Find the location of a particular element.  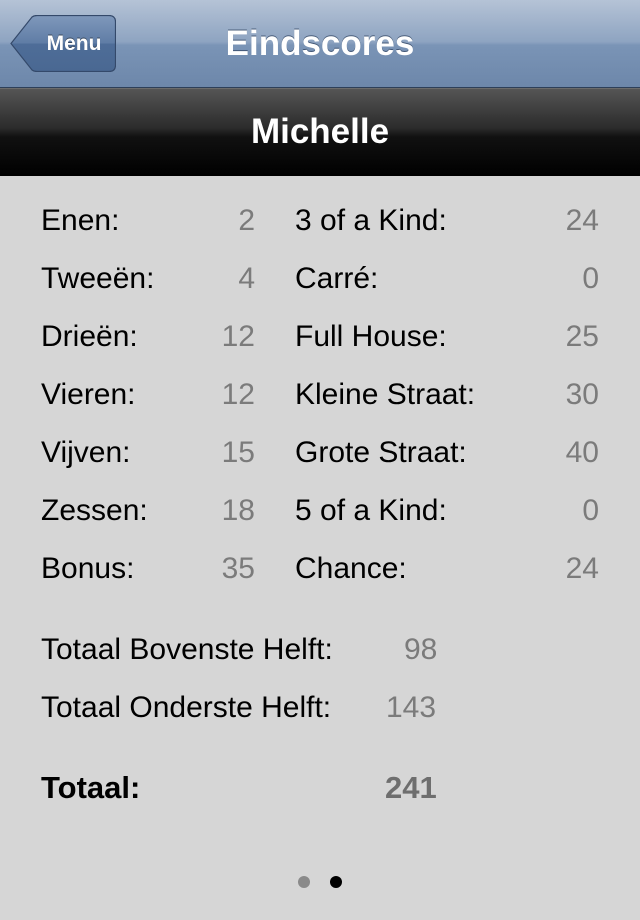

score-label: Chance: is located at coordinates (351, 568).